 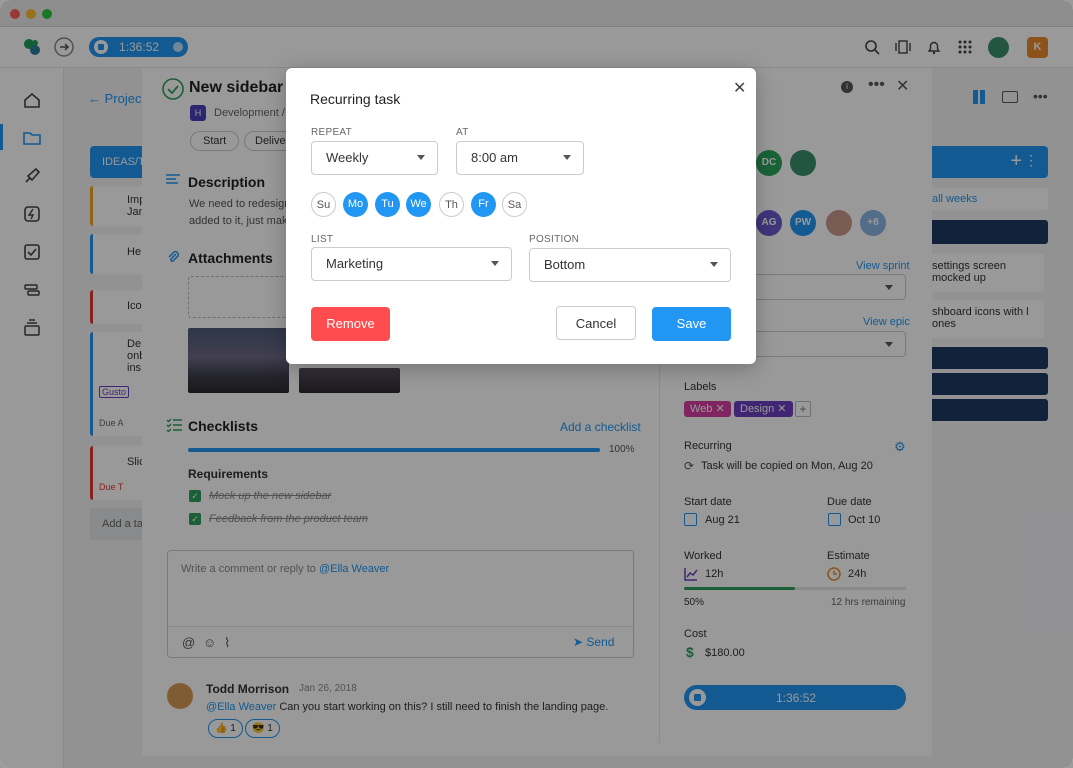 What do you see at coordinates (630, 265) in the screenshot?
I see `position-select: Bottom` at bounding box center [630, 265].